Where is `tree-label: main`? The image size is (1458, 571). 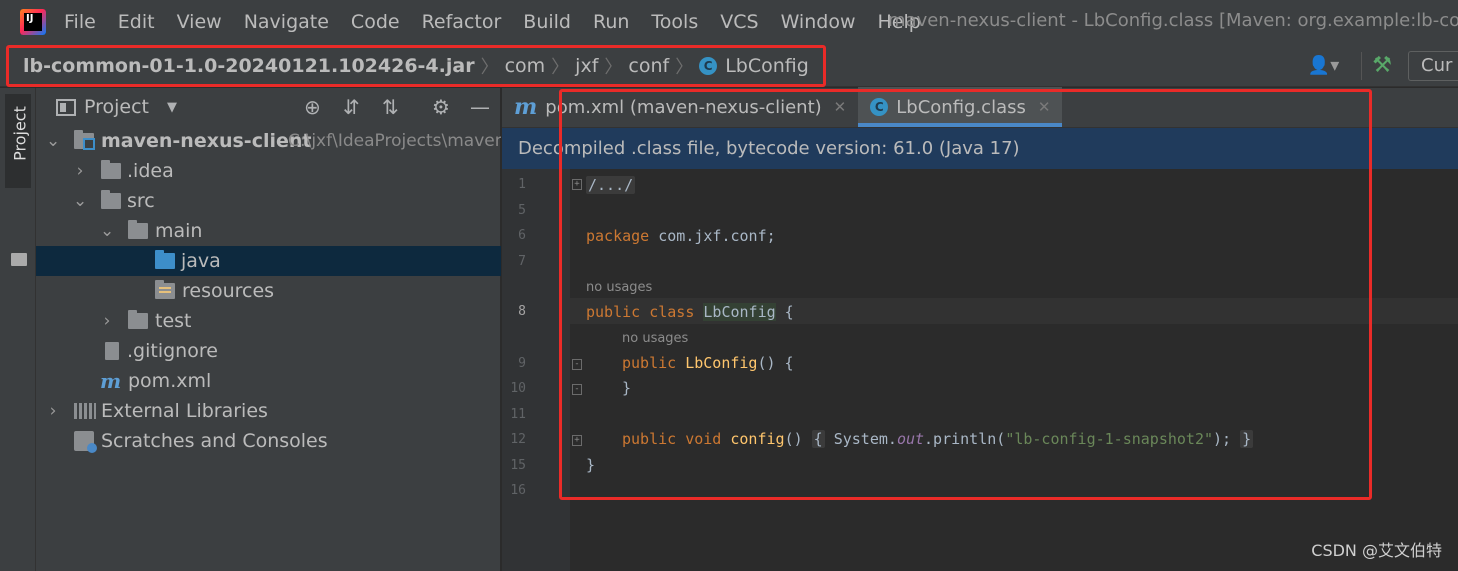
tree-label: main is located at coordinates (179, 231).